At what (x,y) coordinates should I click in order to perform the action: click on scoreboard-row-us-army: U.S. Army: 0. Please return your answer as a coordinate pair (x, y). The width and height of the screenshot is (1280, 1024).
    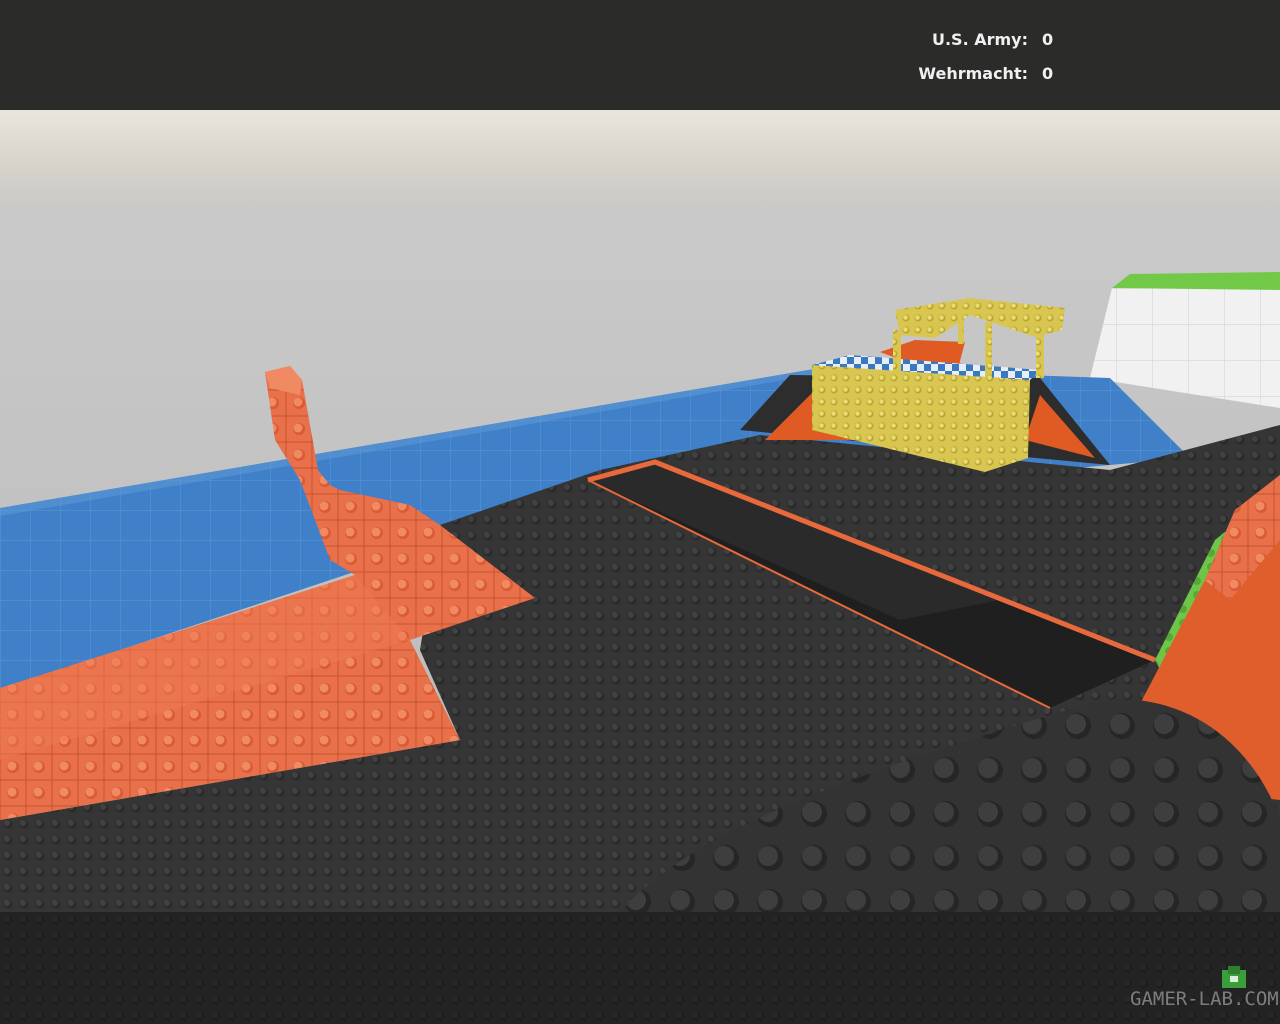
    Looking at the image, I should click on (640, 42).